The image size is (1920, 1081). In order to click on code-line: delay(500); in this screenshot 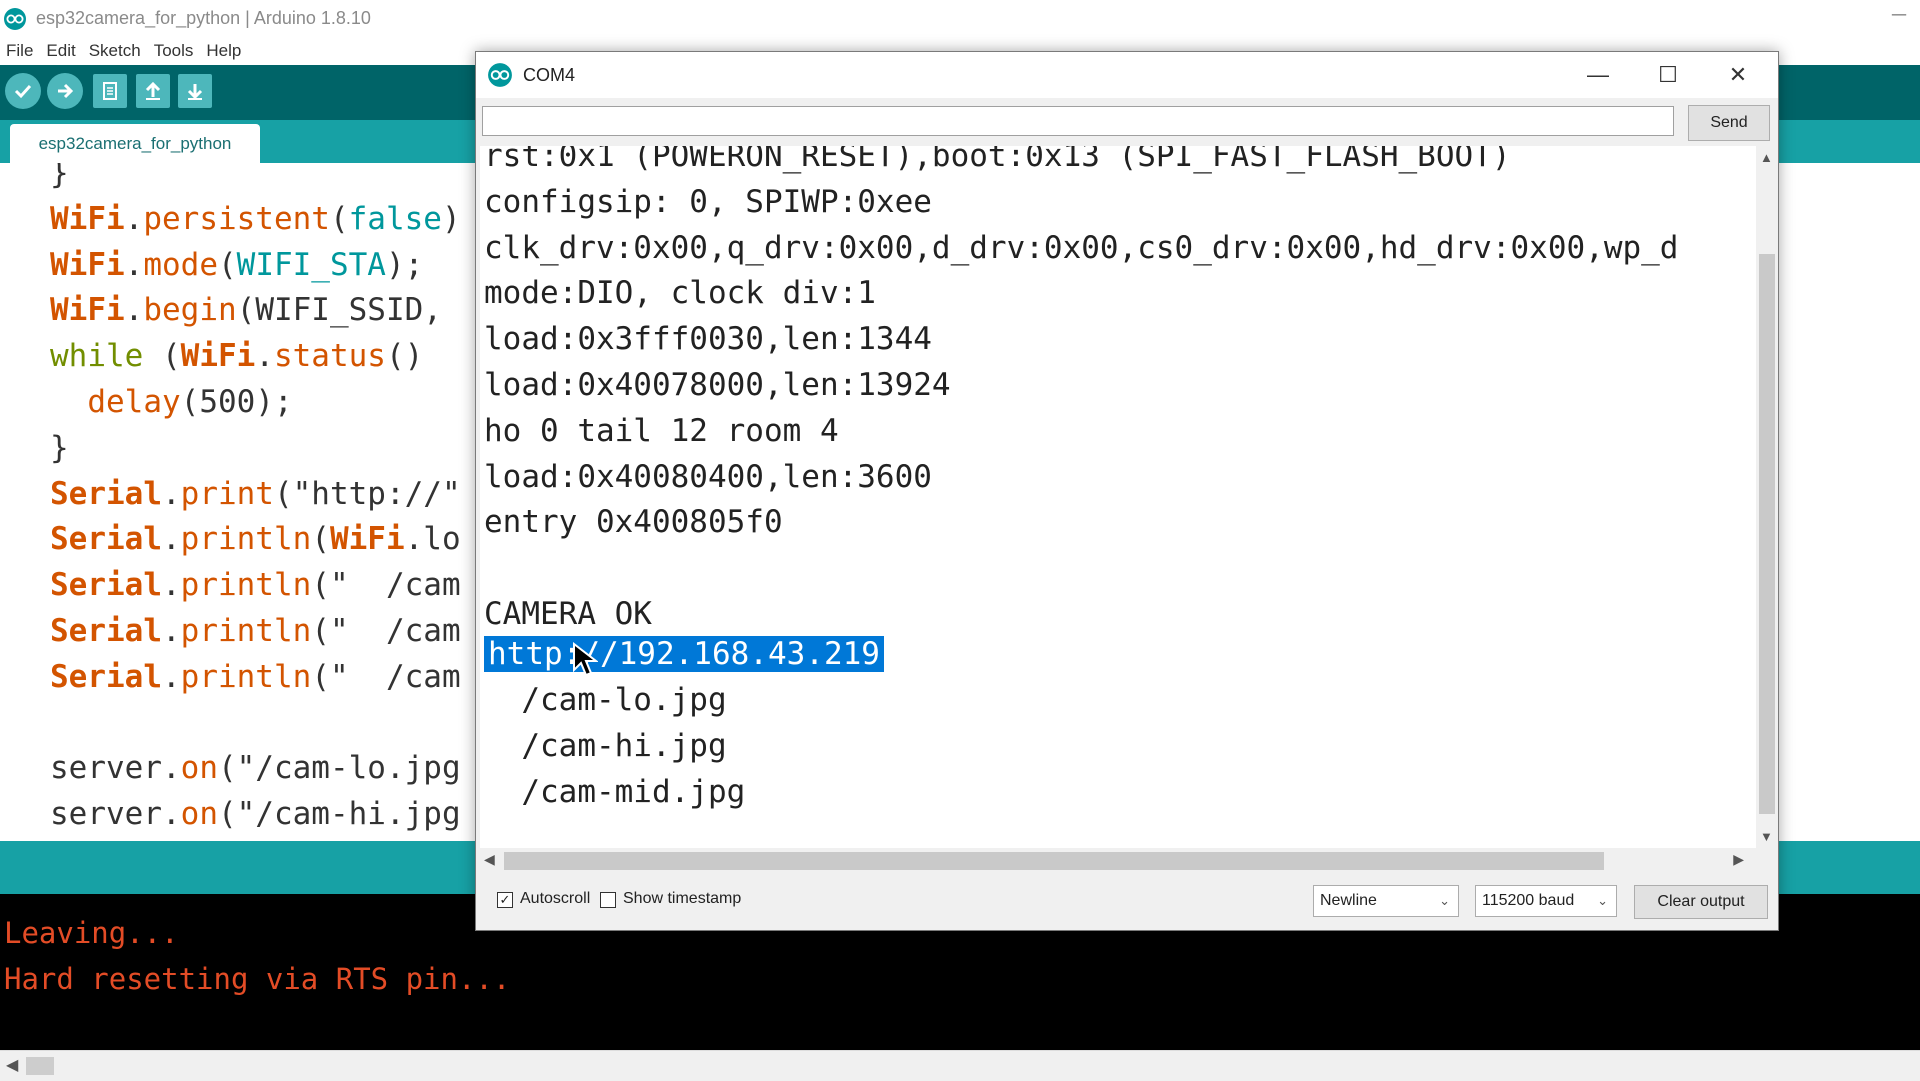, I will do `click(171, 402)`.